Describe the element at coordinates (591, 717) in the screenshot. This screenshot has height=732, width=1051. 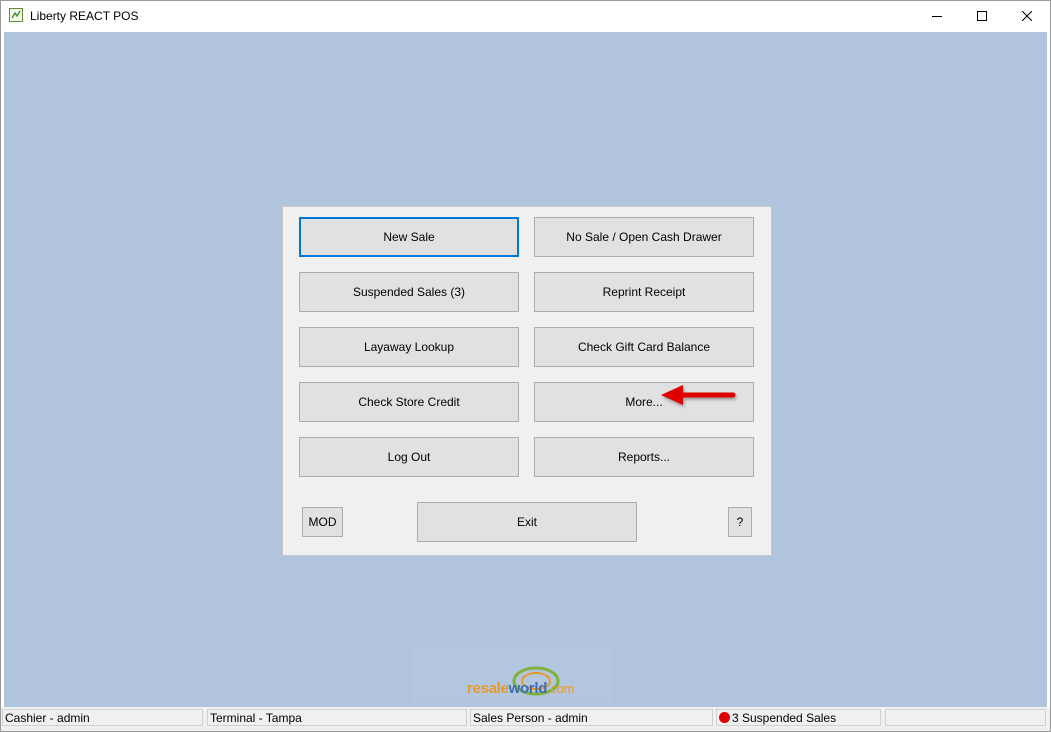
I see `status-sales-person: Sales Person - admin` at that location.